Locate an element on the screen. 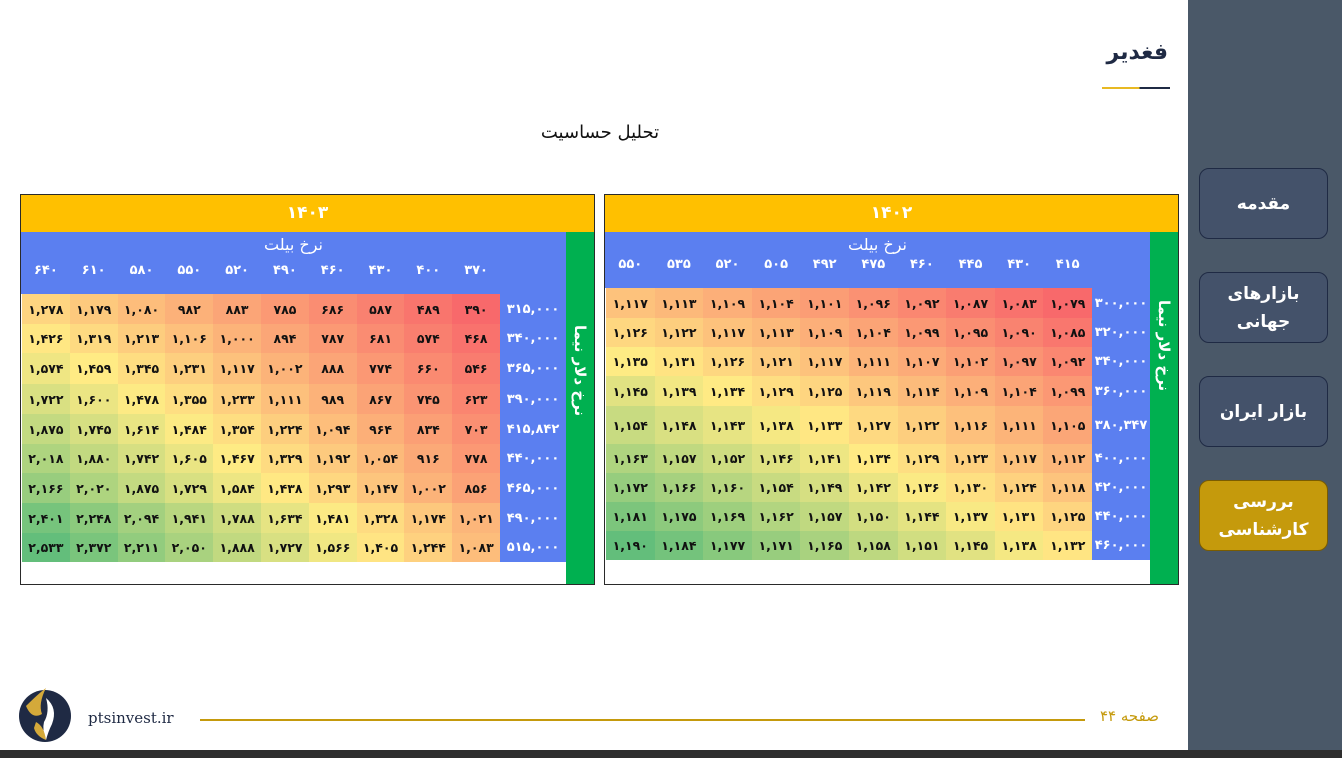 The image size is (1342, 758). table-cell: ۱,۱۰۱ is located at coordinates (824, 303).